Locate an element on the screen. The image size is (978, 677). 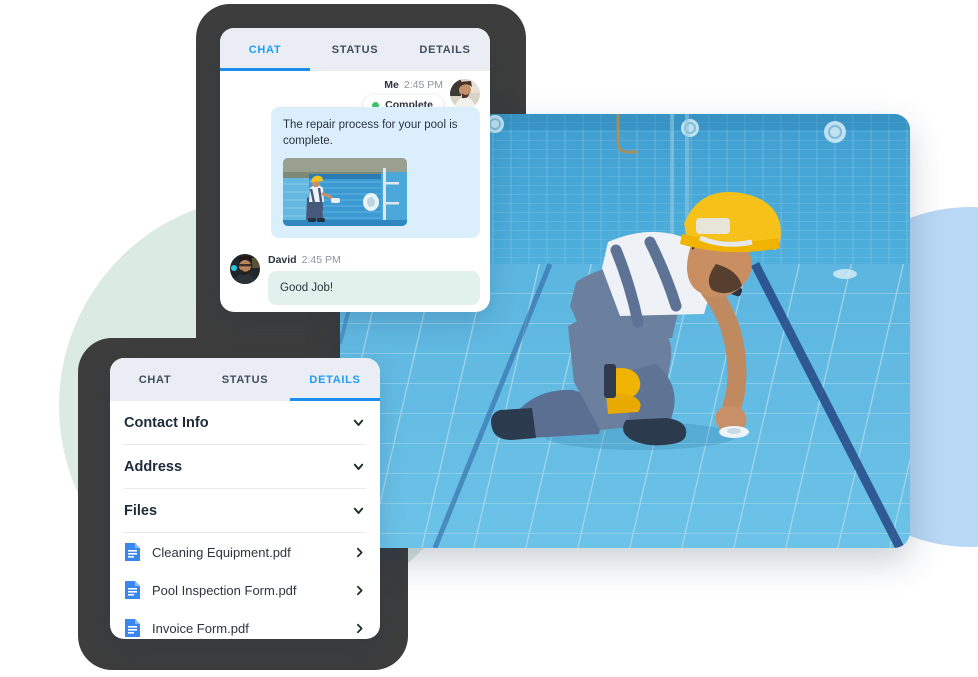
tab-status: STATUS is located at coordinates (355, 49).